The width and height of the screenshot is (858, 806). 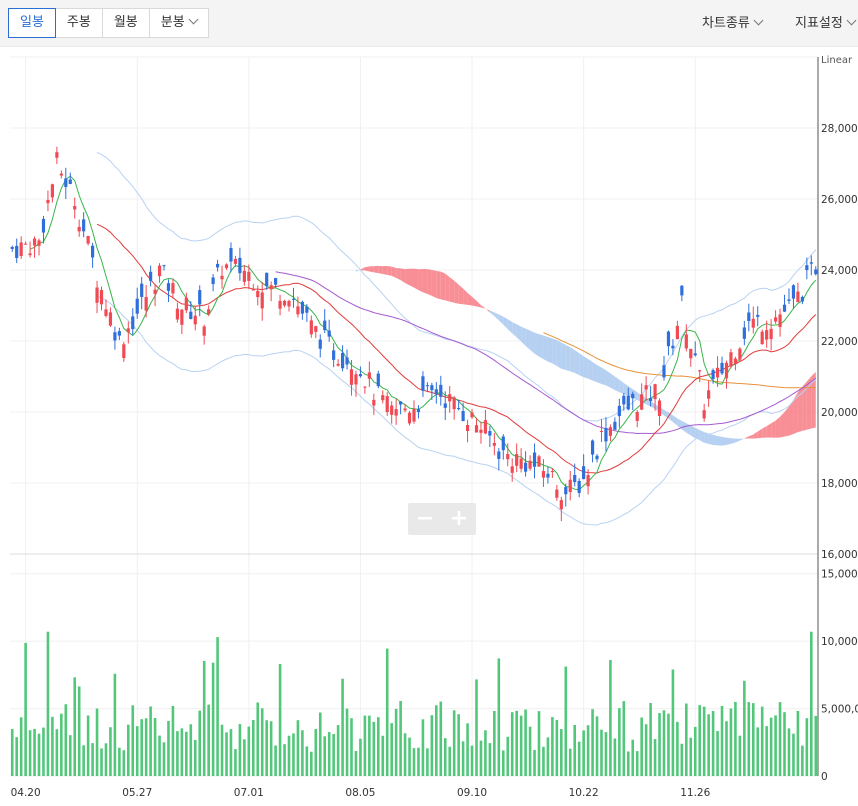 I want to click on price-tick-label: 18,000, so click(x=839, y=484).